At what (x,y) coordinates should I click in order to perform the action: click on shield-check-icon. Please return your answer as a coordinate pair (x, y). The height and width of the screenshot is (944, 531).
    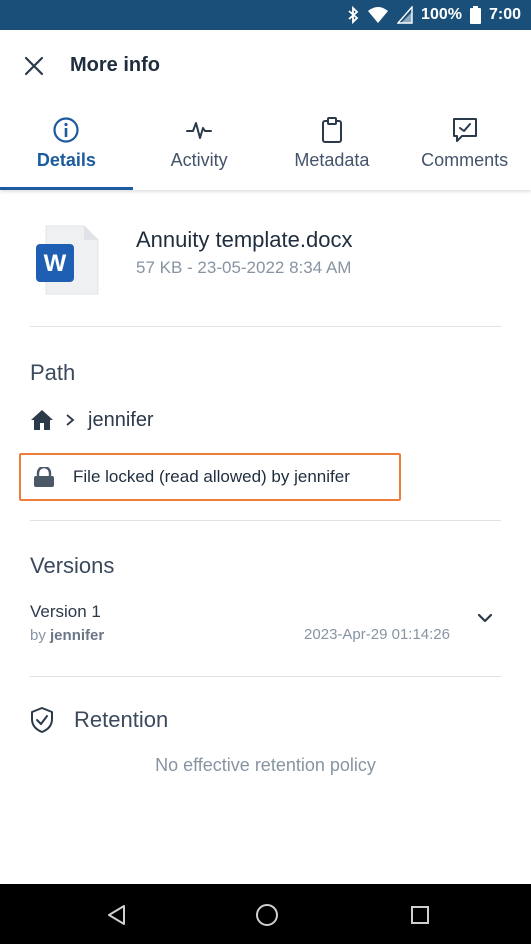
    Looking at the image, I should click on (42, 720).